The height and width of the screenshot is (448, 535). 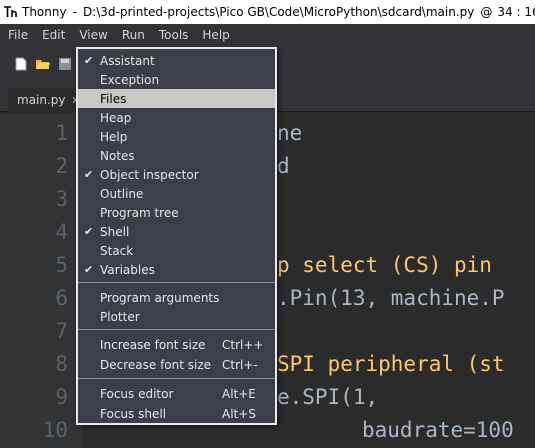 What do you see at coordinates (137, 393) in the screenshot?
I see `menu-item-label: Focus editor` at bounding box center [137, 393].